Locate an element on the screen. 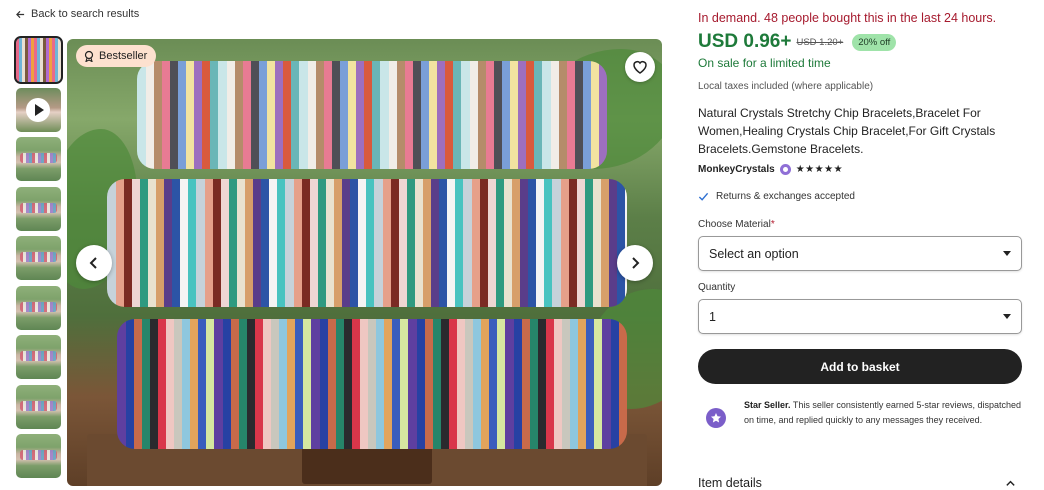 This screenshot has width=1044, height=490. previous-image-button is located at coordinates (94, 263).